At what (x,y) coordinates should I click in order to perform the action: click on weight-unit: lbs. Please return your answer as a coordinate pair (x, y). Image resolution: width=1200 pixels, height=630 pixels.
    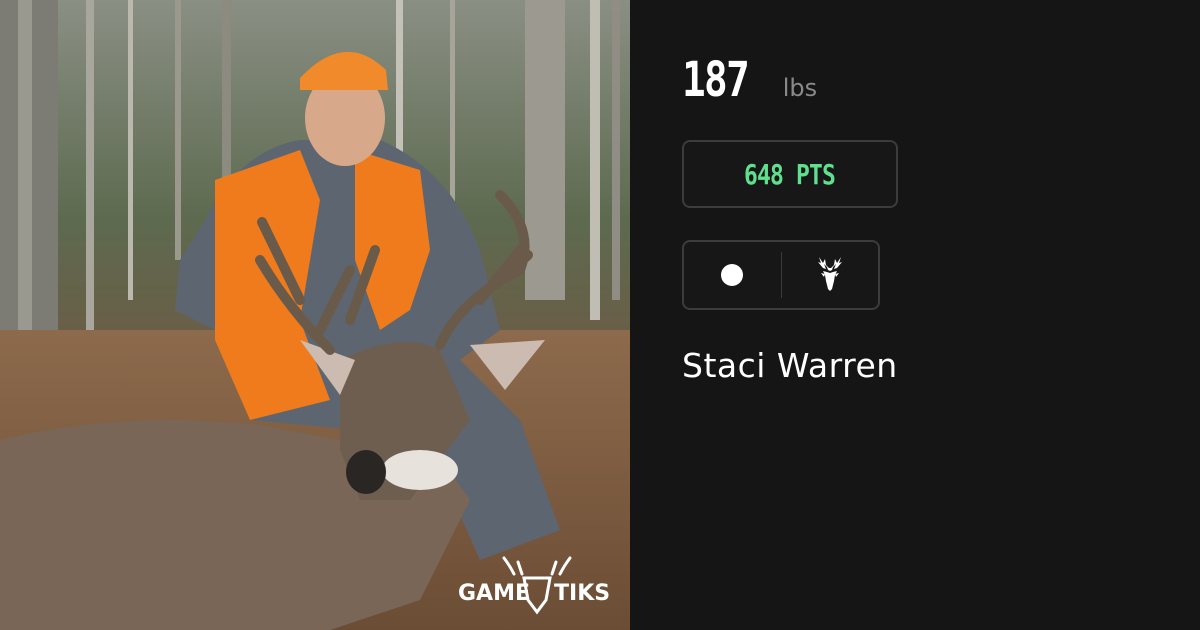
    Looking at the image, I should click on (800, 88).